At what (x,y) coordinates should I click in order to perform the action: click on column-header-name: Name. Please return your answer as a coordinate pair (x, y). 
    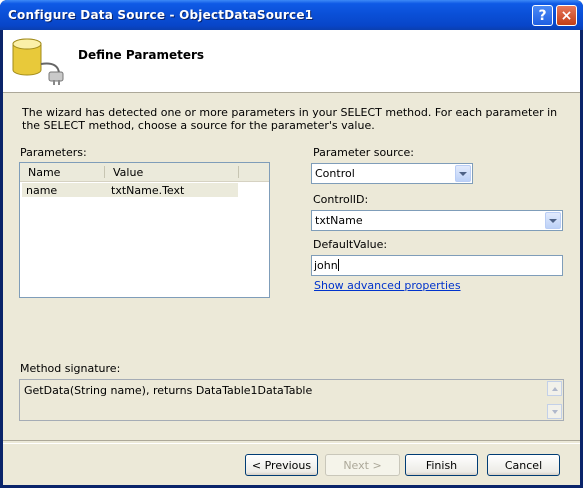
    Looking at the image, I should click on (44, 172).